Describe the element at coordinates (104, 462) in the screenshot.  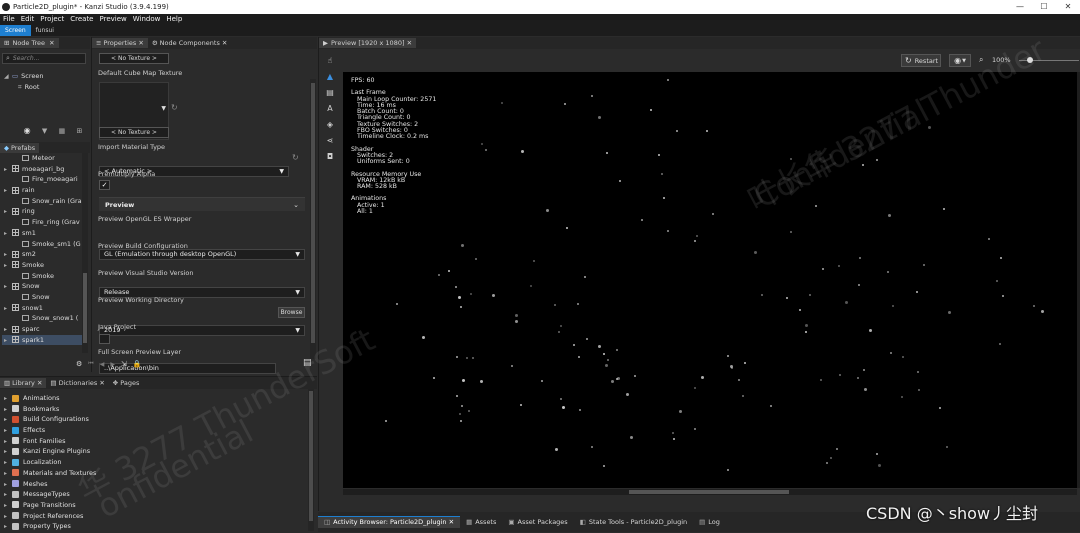
I see `library-item: ▸ Localization` at that location.